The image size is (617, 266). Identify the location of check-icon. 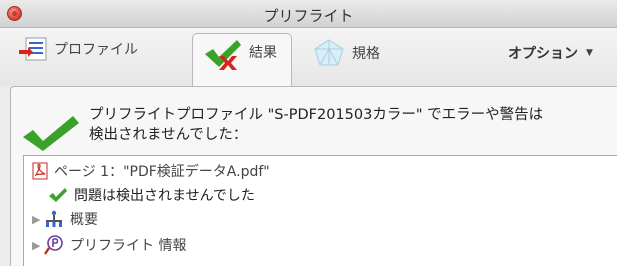
(58, 195).